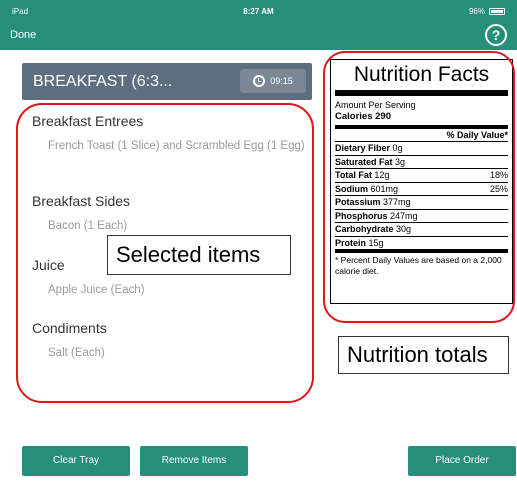 The height and width of the screenshot is (482, 517). I want to click on status-bar: iPad 8:27 AM 96%, so click(258, 11).